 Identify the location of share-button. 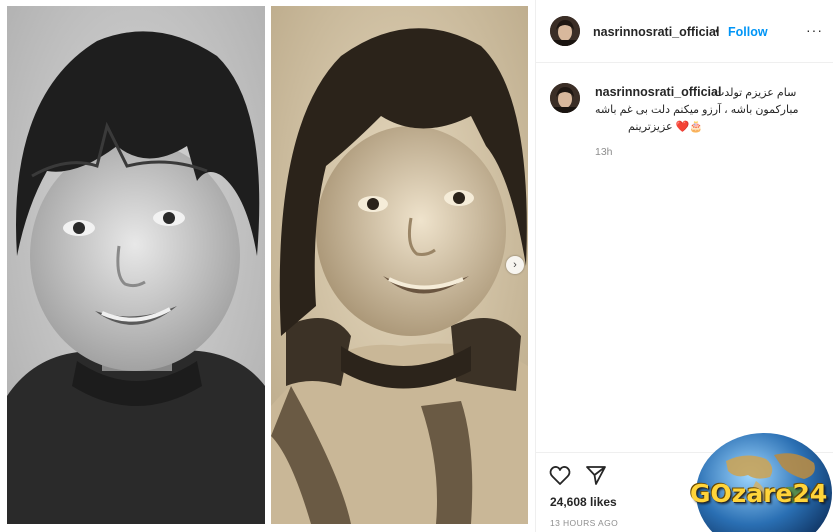
(596, 475).